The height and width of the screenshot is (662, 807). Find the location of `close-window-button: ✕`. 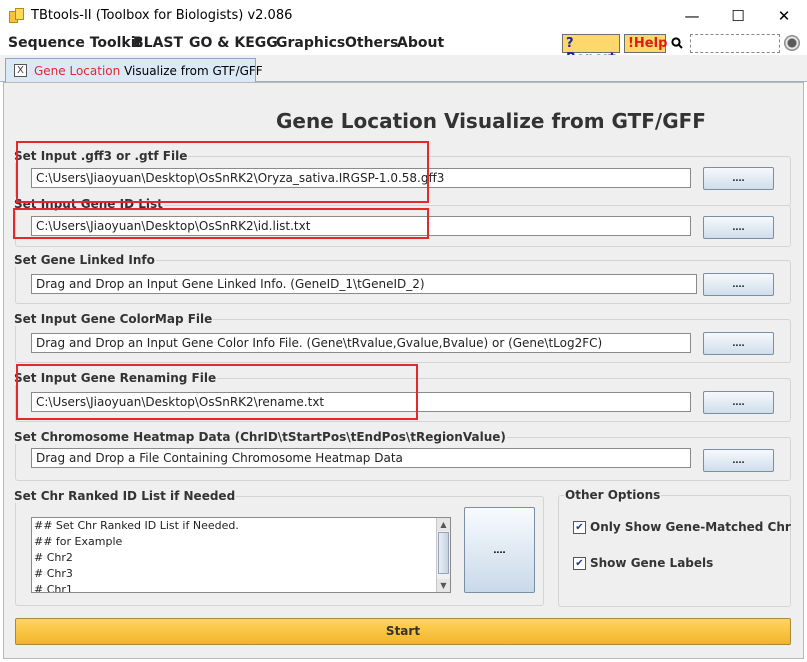

close-window-button: ✕ is located at coordinates (784, 15).